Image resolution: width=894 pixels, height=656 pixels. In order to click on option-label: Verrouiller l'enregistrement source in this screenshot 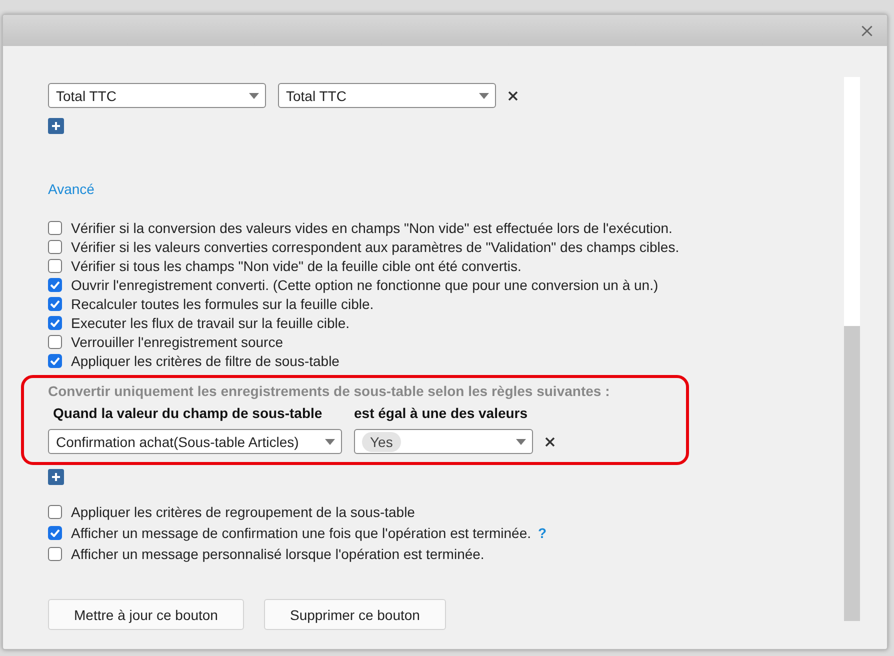, I will do `click(177, 342)`.